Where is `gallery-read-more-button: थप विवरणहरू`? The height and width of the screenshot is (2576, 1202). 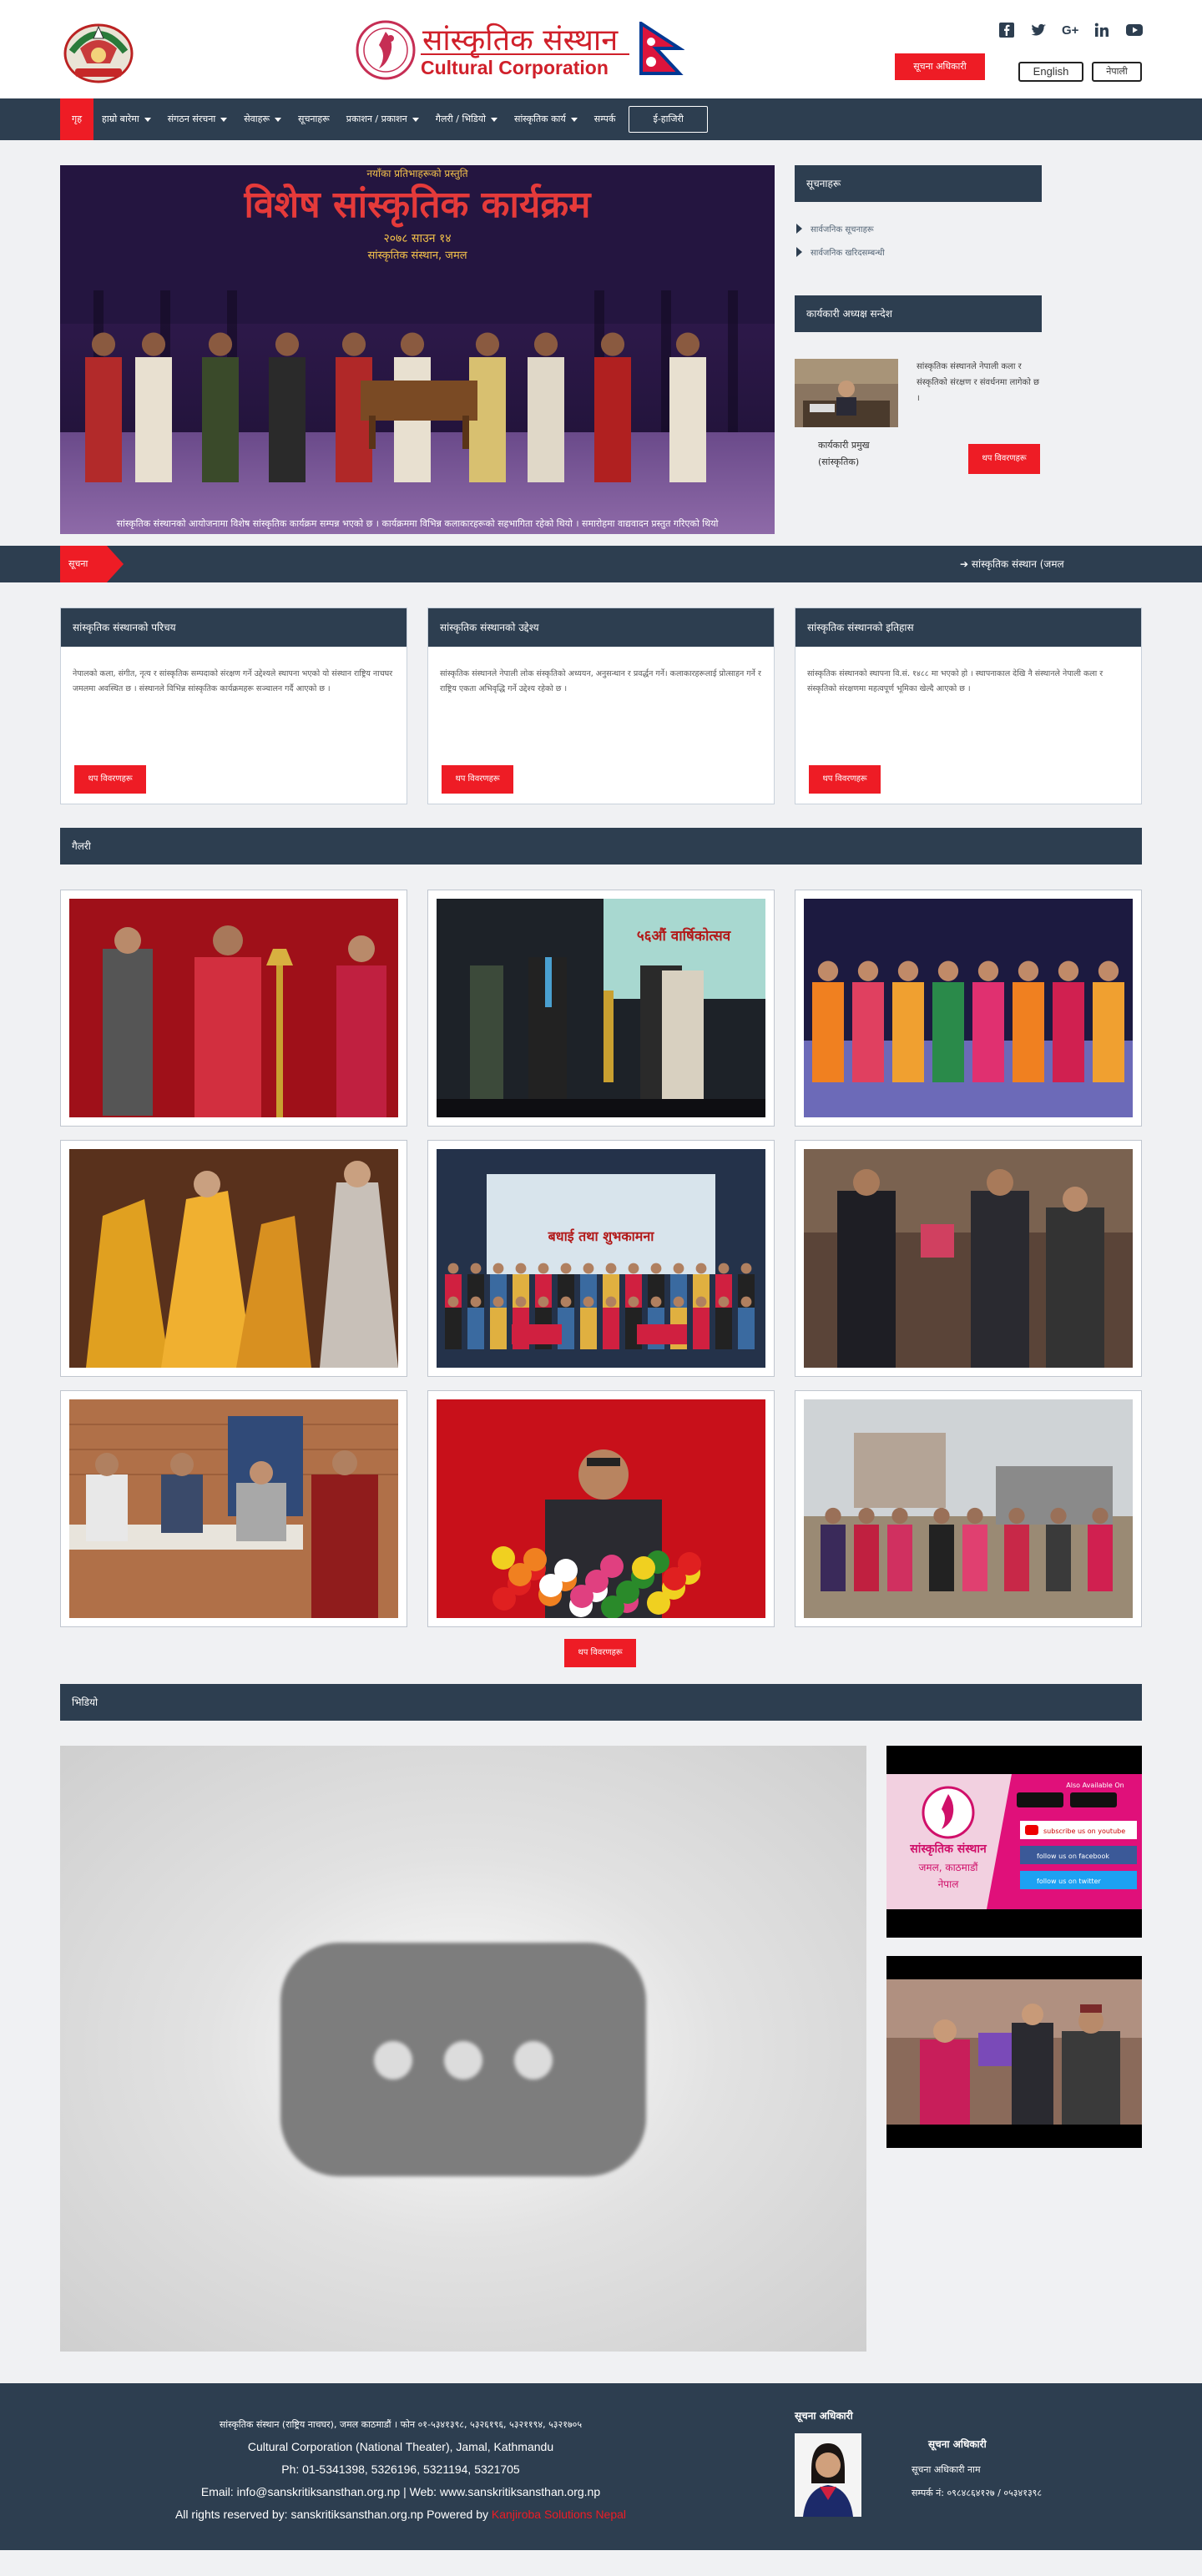
gallery-read-more-button: थप विवरणहरू is located at coordinates (600, 1653).